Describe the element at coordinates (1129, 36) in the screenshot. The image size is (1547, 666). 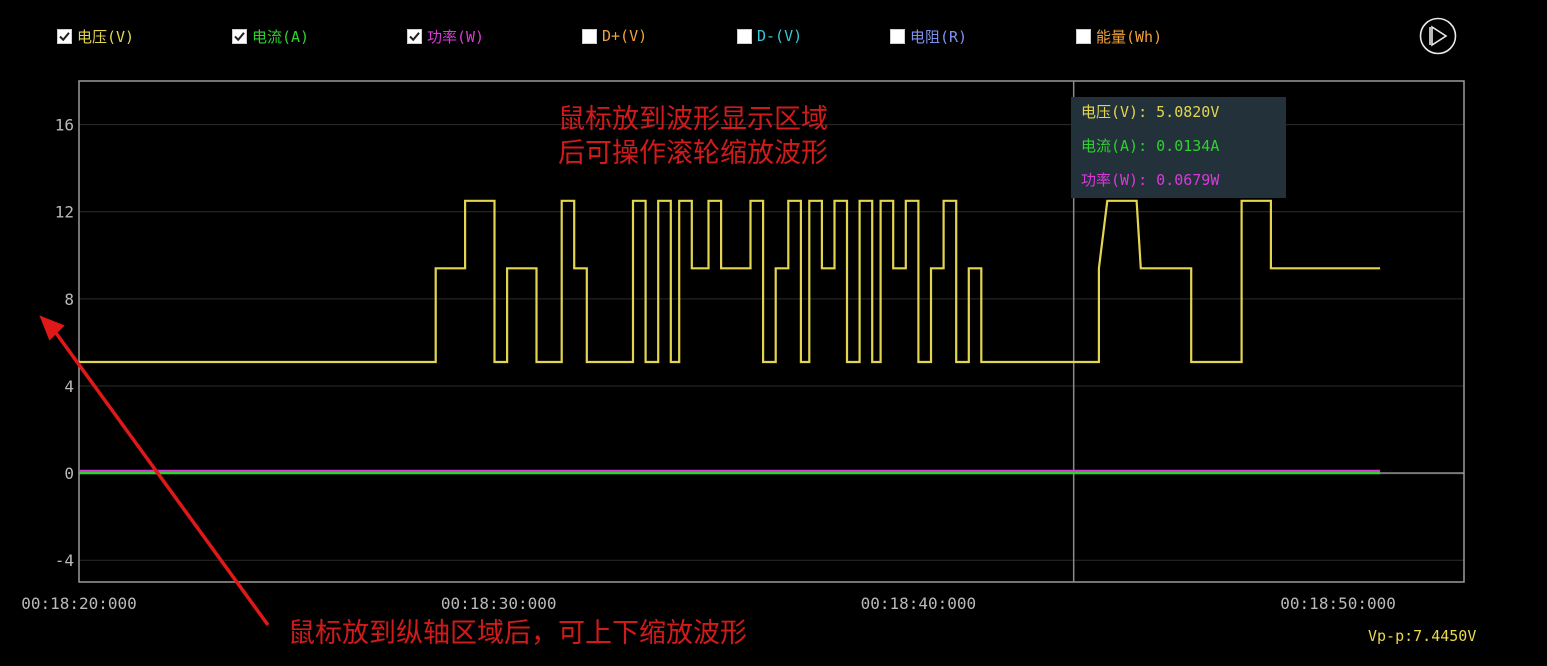
I see `legend-label: 能量(Wh)` at that location.